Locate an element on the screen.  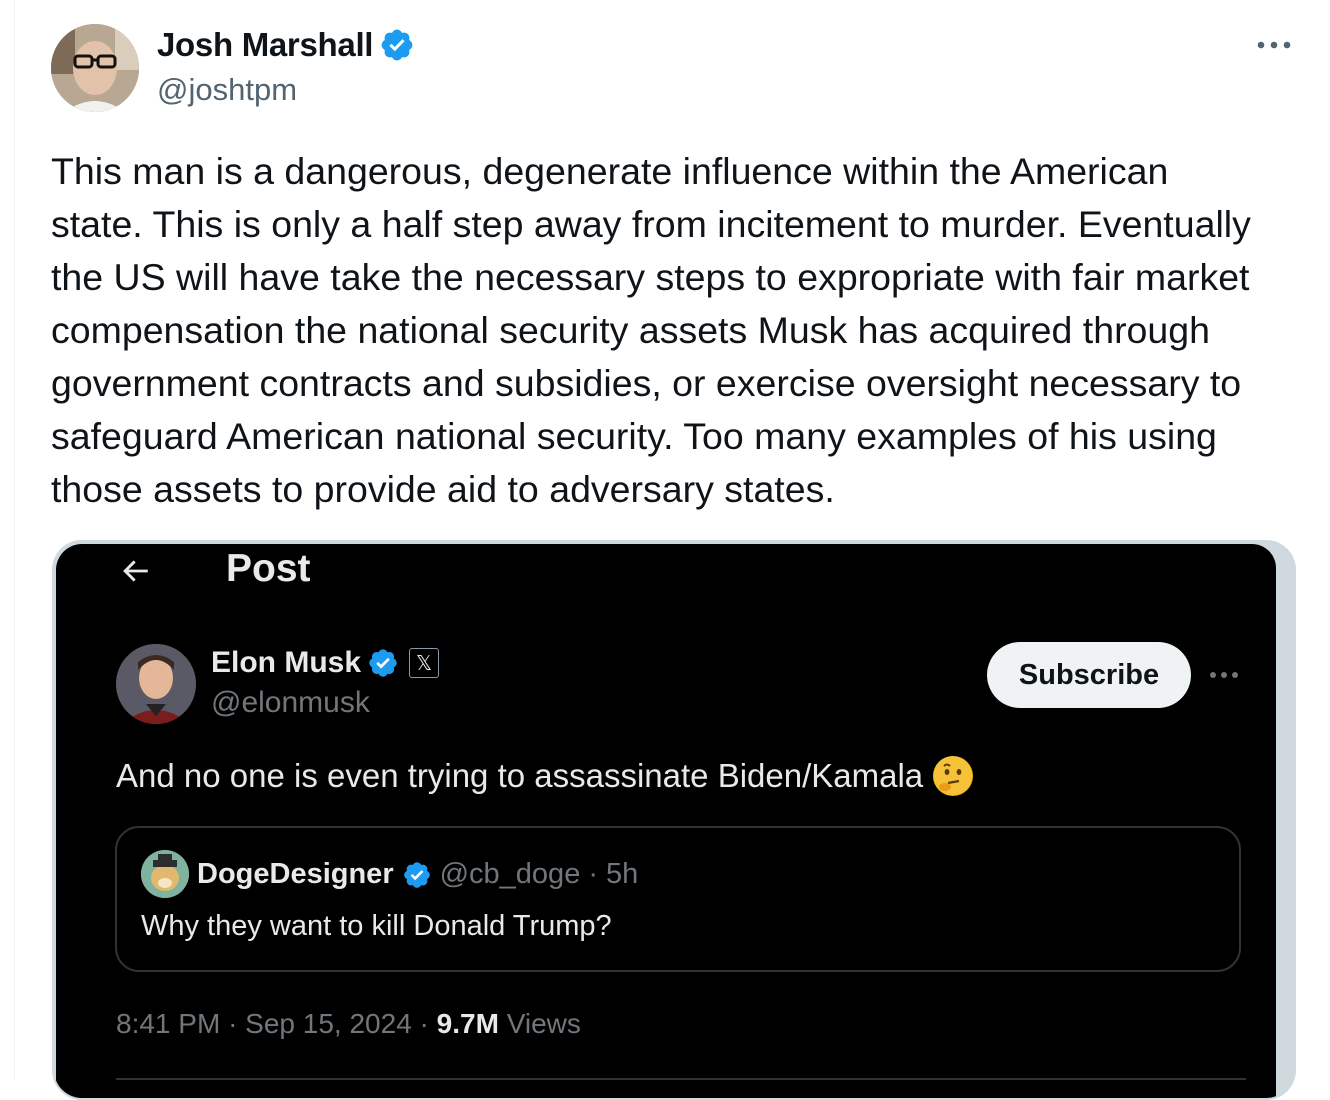
embedded-post-title: Post is located at coordinates (268, 568).